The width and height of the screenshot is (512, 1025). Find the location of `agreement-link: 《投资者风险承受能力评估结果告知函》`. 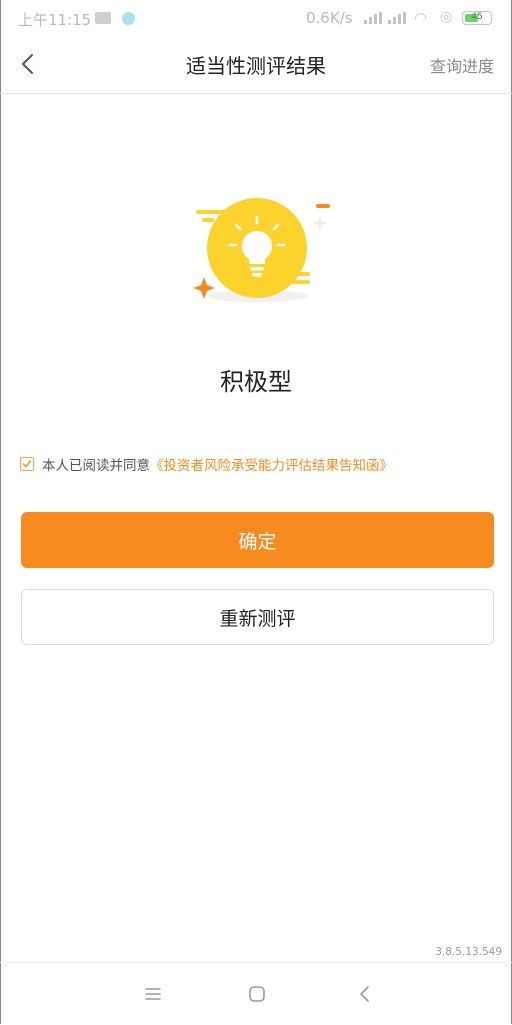

agreement-link: 《投资者风险承受能力评估结果告知函》 is located at coordinates (271, 464).